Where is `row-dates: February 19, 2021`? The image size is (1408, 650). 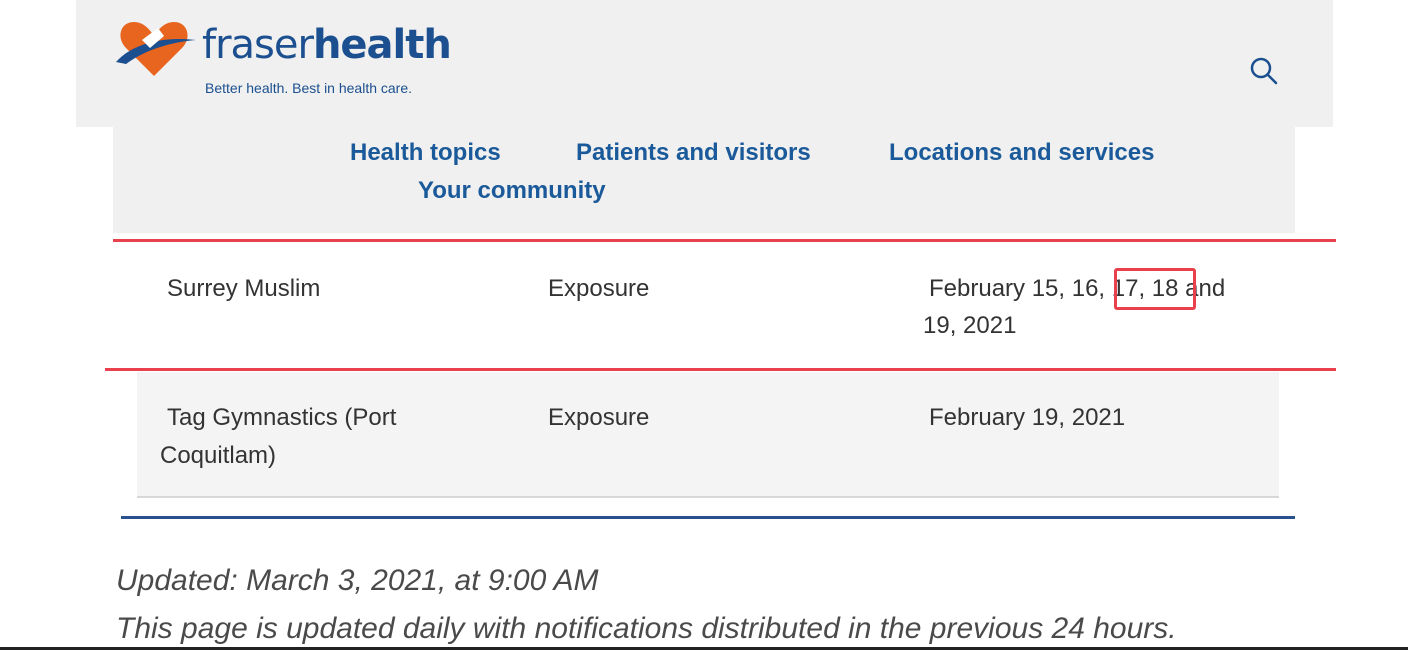 row-dates: February 19, 2021 is located at coordinates (1027, 417).